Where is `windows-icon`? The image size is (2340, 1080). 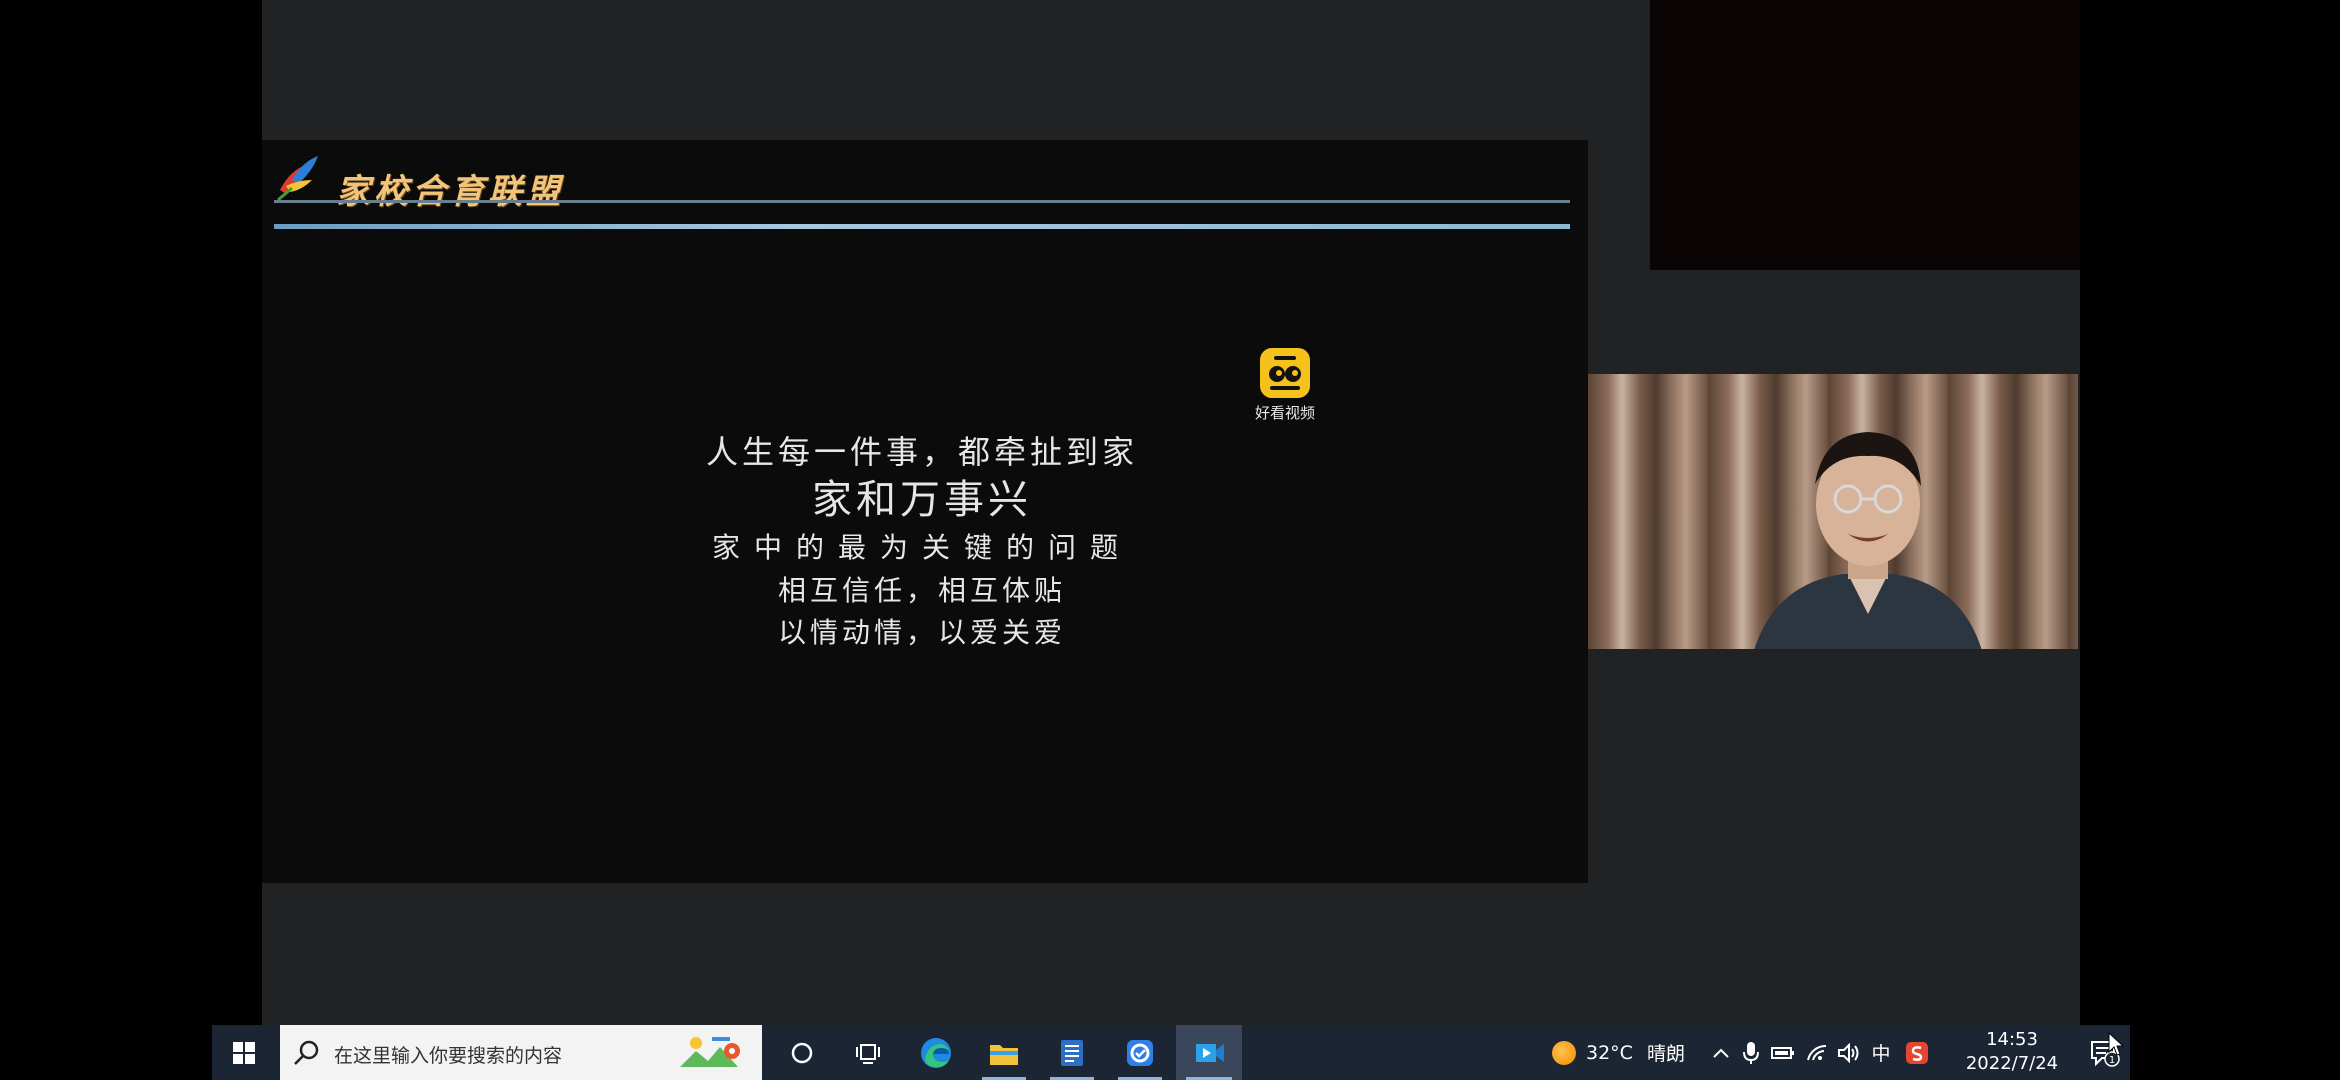
windows-icon is located at coordinates (244, 1052).